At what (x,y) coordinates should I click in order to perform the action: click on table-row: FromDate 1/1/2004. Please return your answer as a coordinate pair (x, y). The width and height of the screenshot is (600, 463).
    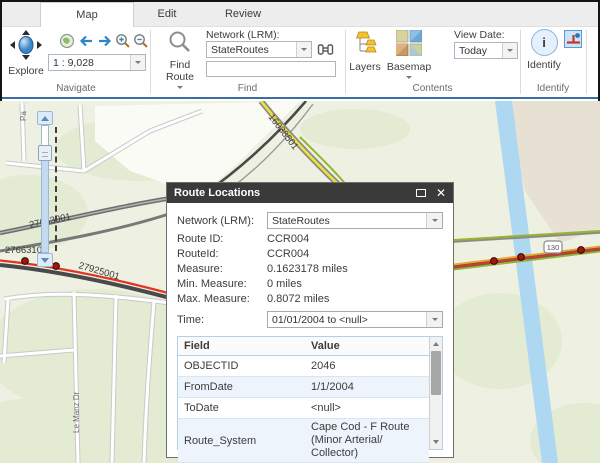
    Looking at the image, I should click on (304, 387).